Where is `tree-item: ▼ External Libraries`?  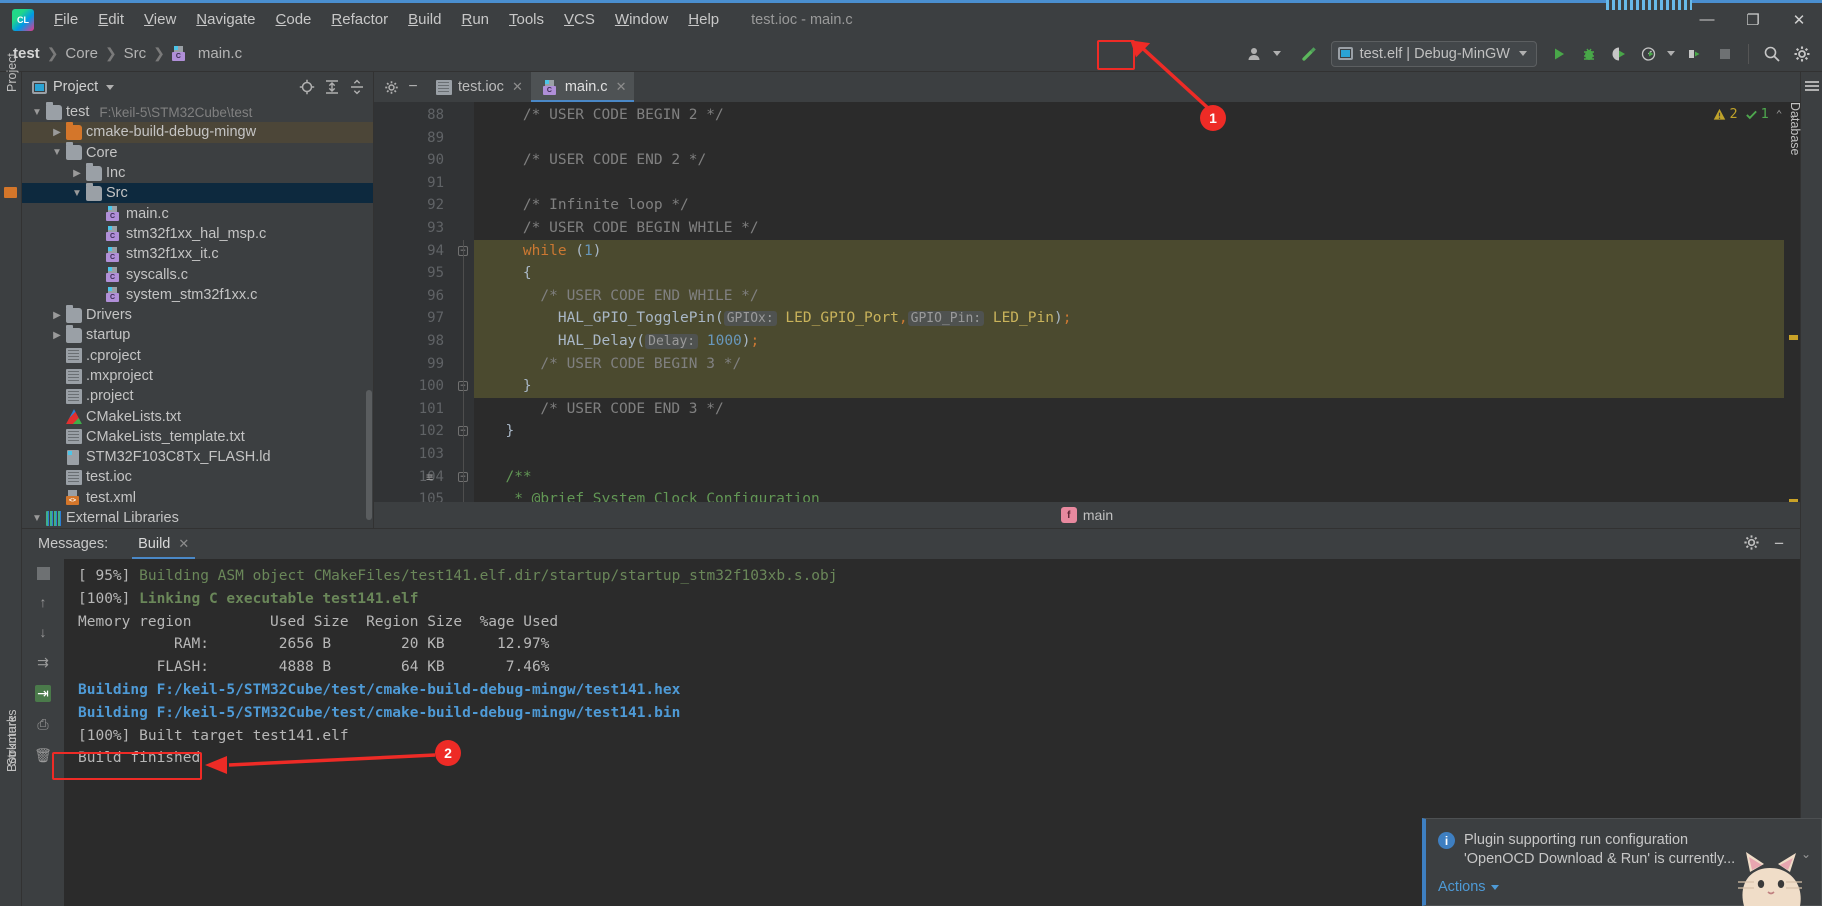 tree-item: ▼ External Libraries is located at coordinates (197, 518).